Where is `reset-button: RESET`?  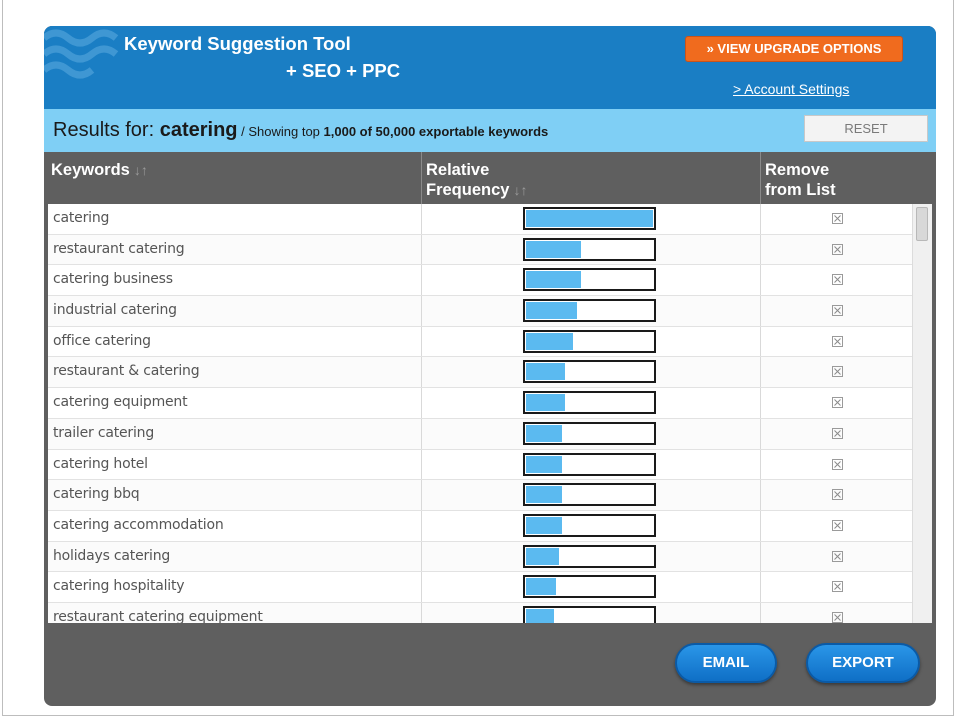 reset-button: RESET is located at coordinates (866, 128).